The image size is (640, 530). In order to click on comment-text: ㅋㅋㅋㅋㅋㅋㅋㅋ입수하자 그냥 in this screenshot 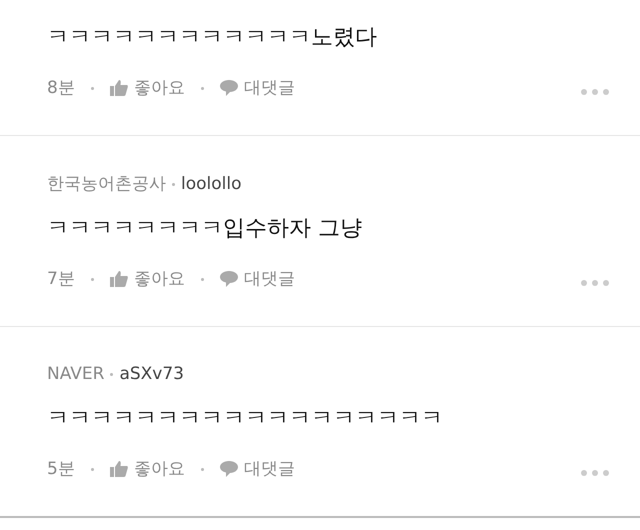, I will do `click(205, 228)`.